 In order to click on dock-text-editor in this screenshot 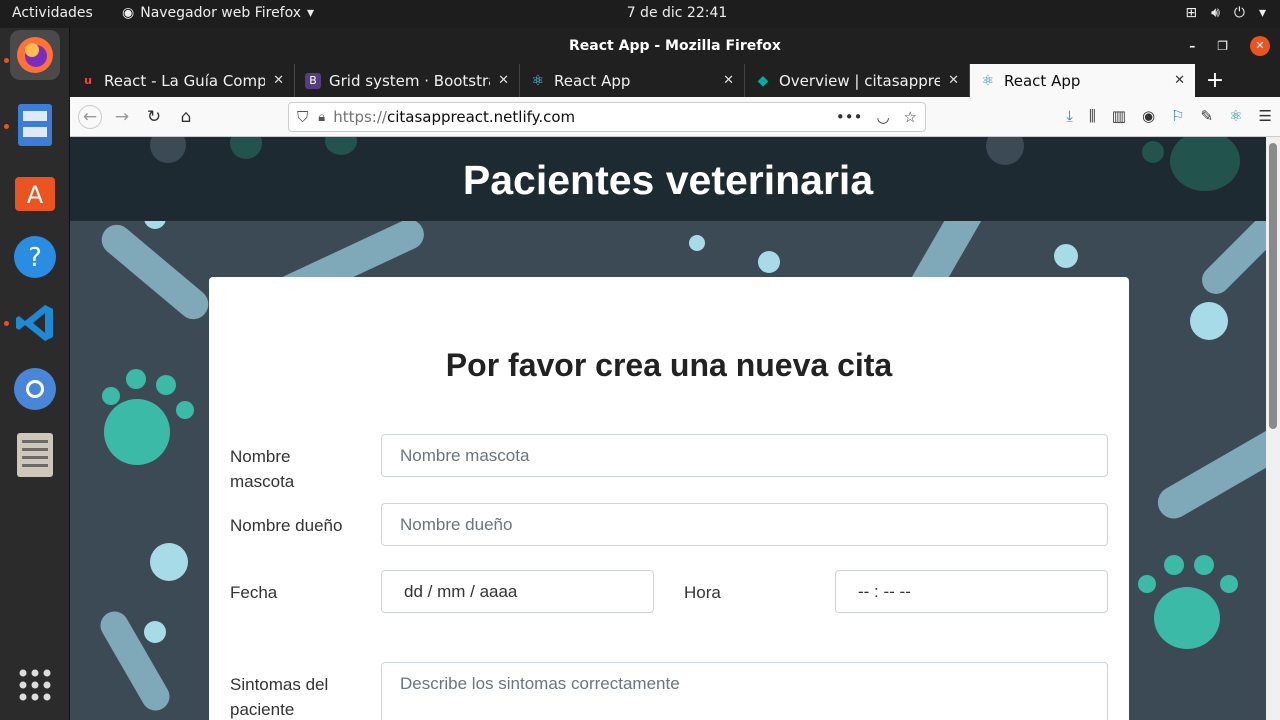, I will do `click(35, 455)`.